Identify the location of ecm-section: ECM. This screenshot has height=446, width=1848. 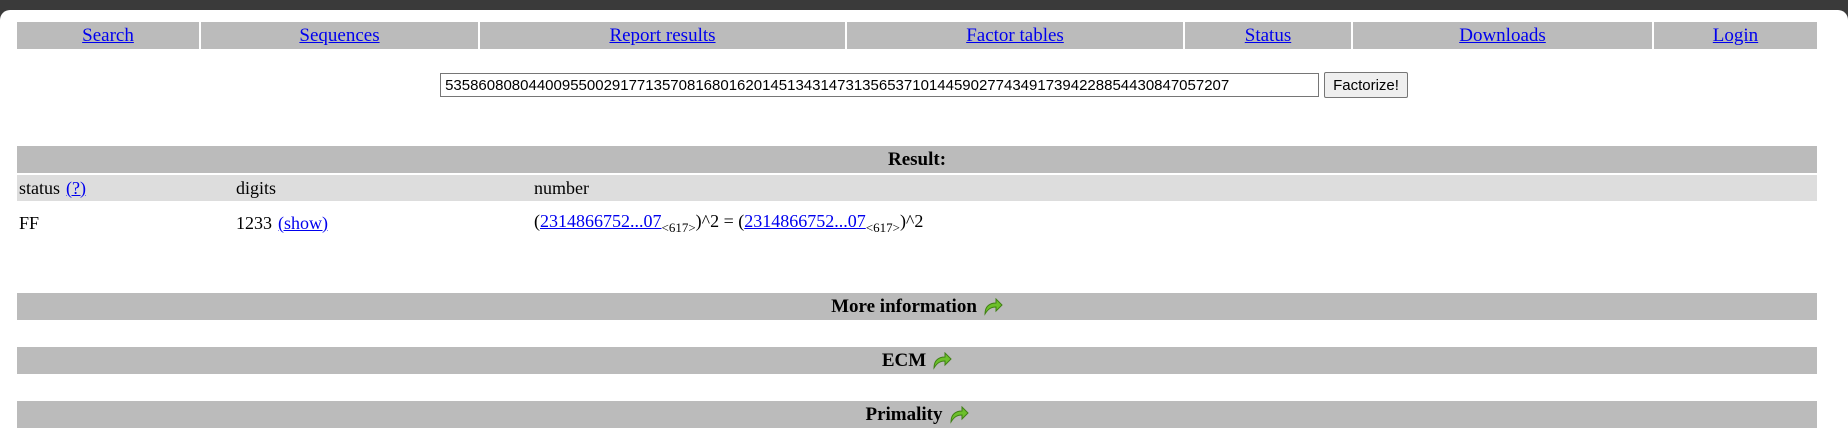
(917, 360).